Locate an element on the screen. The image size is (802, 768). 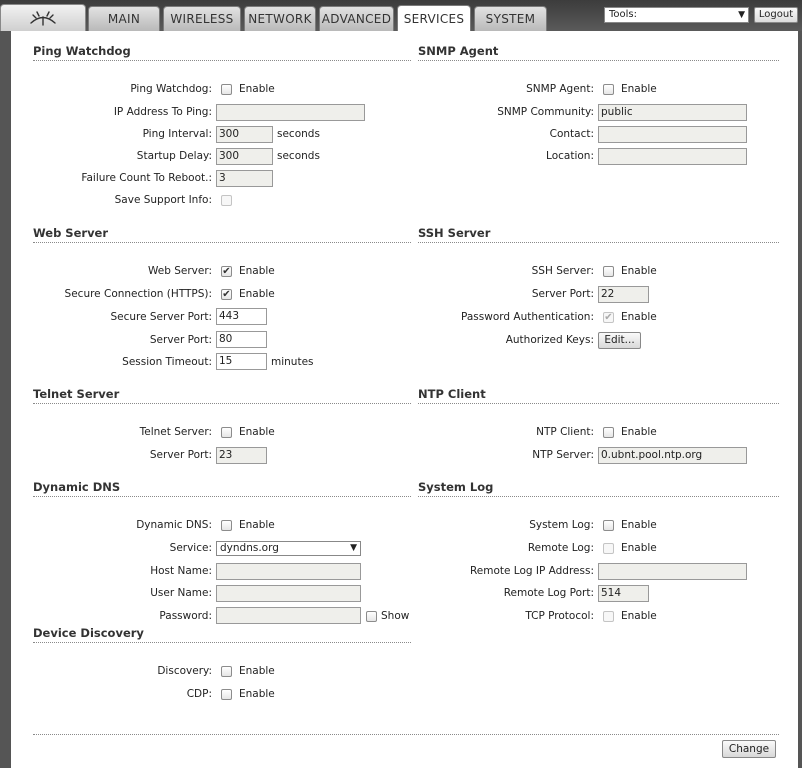
telnet-port-label: Server Port: is located at coordinates (180, 455).